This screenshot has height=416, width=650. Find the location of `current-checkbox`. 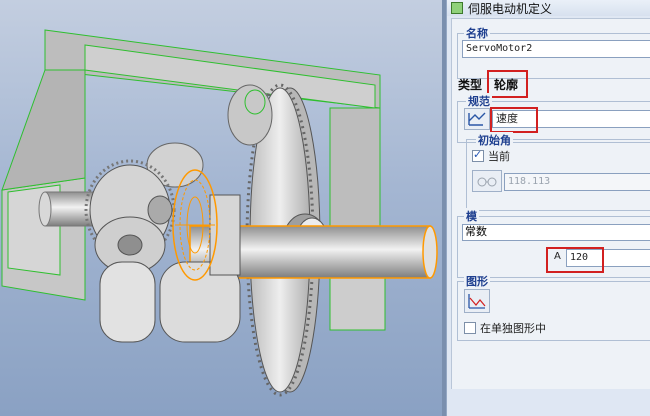

current-checkbox is located at coordinates (478, 155).